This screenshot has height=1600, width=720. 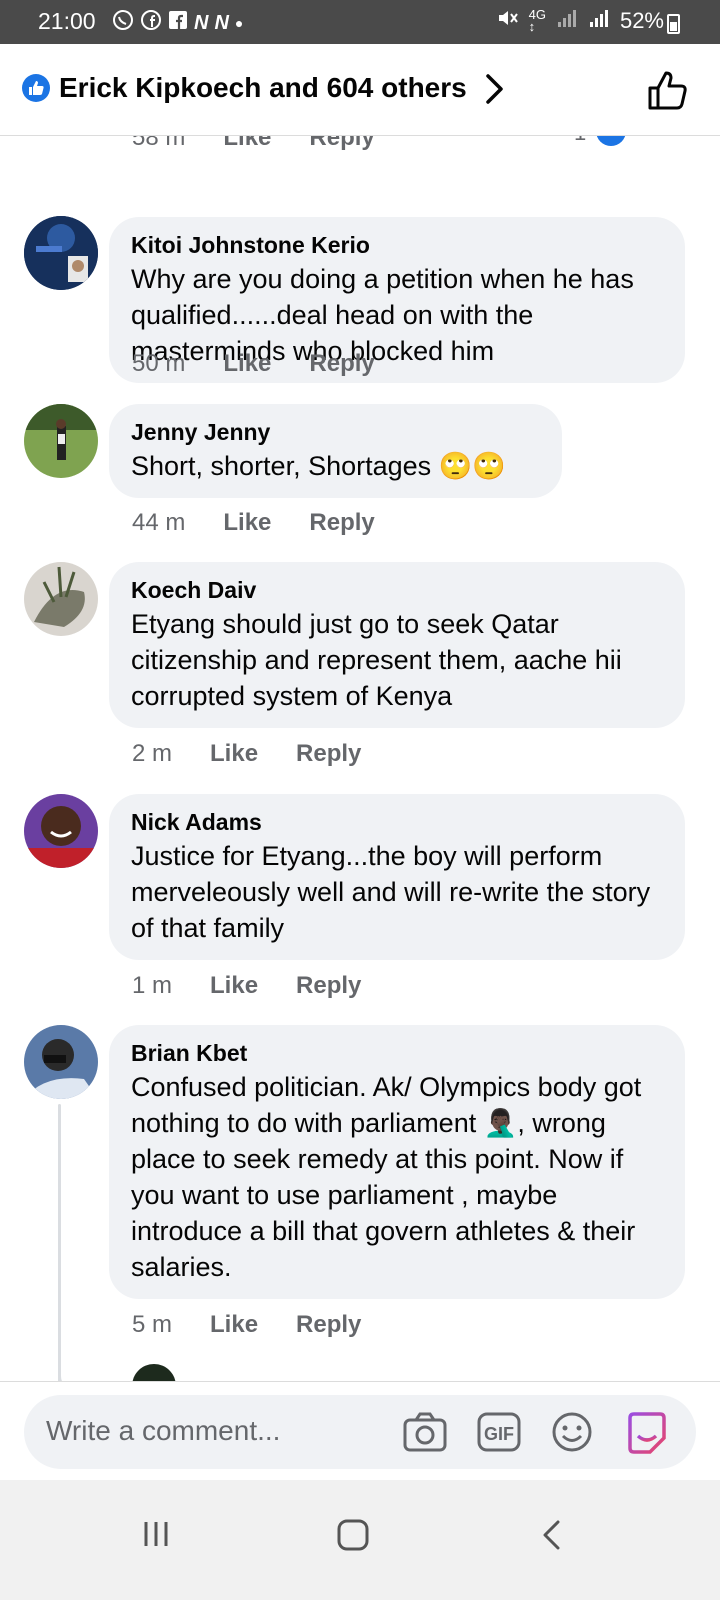 I want to click on battery-icon, so click(x=673, y=24).